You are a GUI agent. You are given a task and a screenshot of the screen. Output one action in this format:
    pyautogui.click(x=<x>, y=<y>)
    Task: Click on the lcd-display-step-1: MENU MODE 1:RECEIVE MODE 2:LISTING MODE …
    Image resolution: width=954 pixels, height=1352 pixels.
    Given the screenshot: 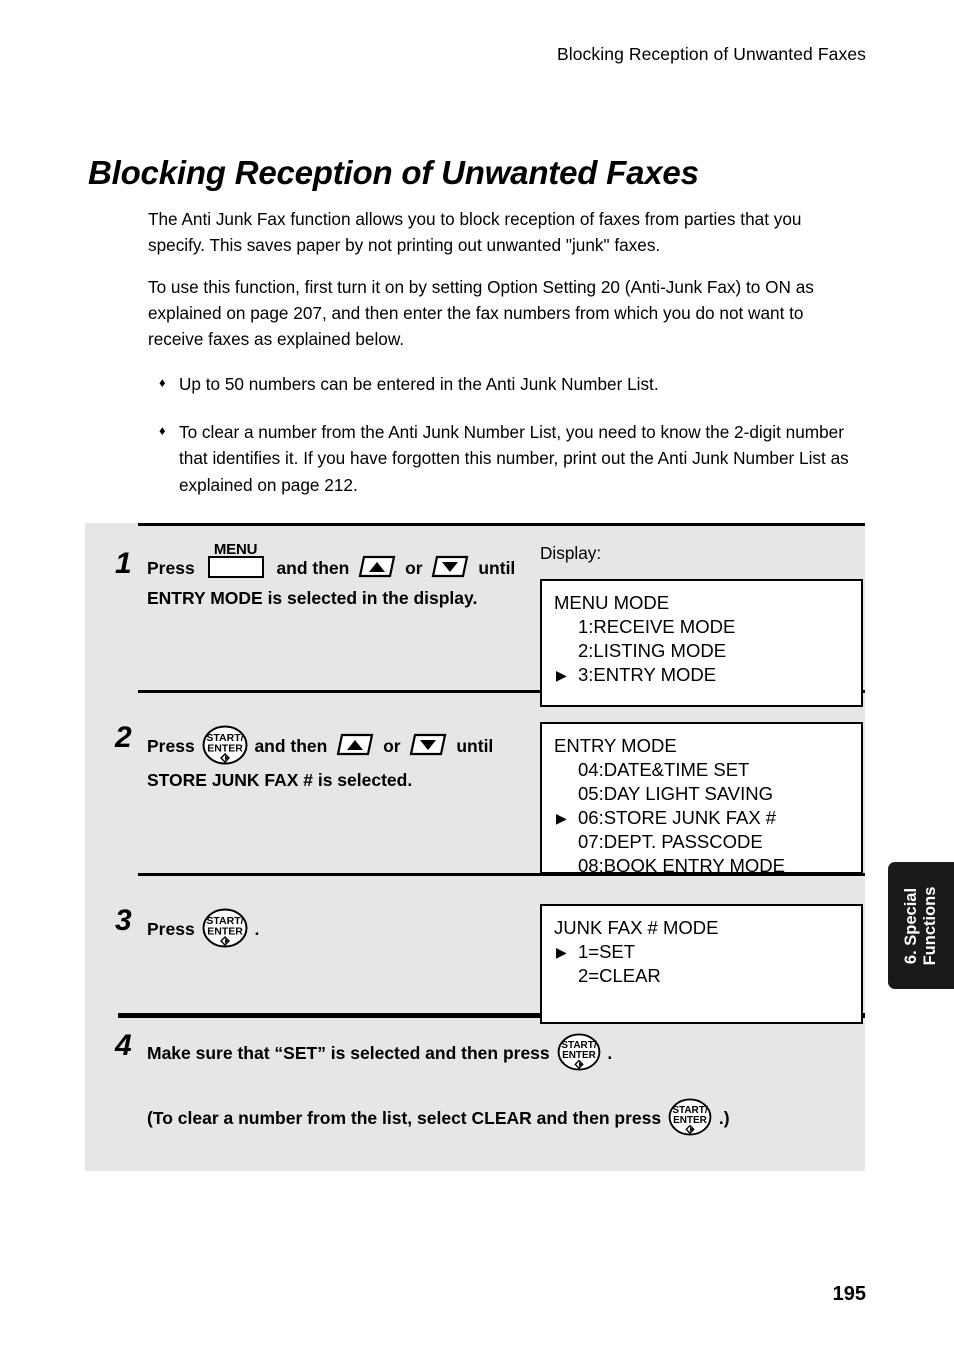 What is the action you would take?
    pyautogui.click(x=701, y=643)
    